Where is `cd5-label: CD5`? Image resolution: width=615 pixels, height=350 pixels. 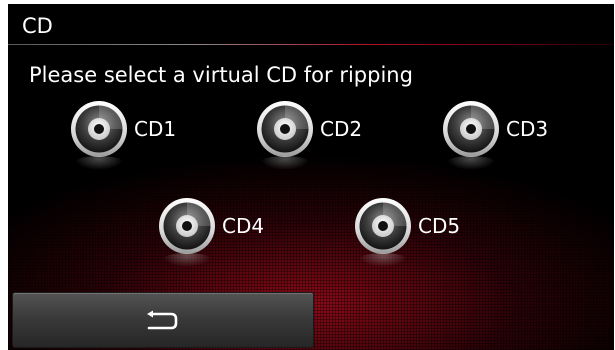
cd5-label: CD5 is located at coordinates (439, 226).